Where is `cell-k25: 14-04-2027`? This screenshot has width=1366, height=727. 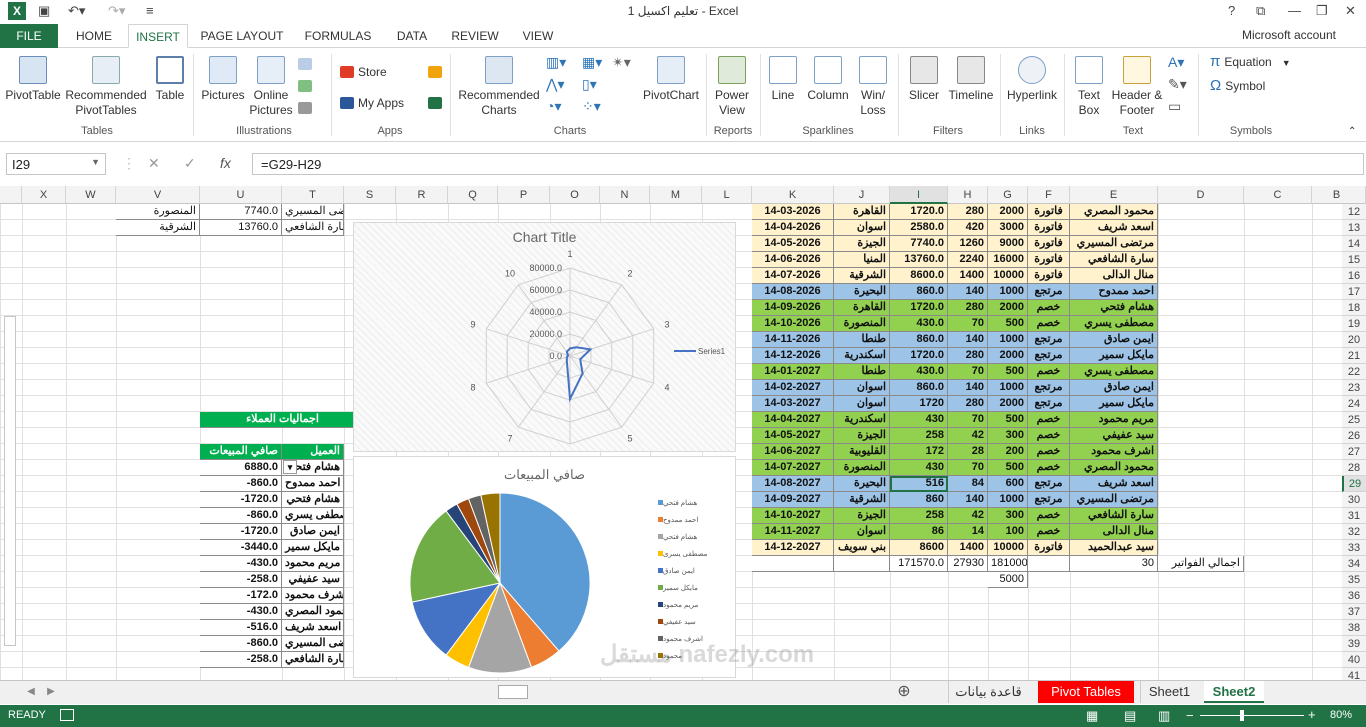
cell-k25: 14-04-2027 is located at coordinates (793, 420).